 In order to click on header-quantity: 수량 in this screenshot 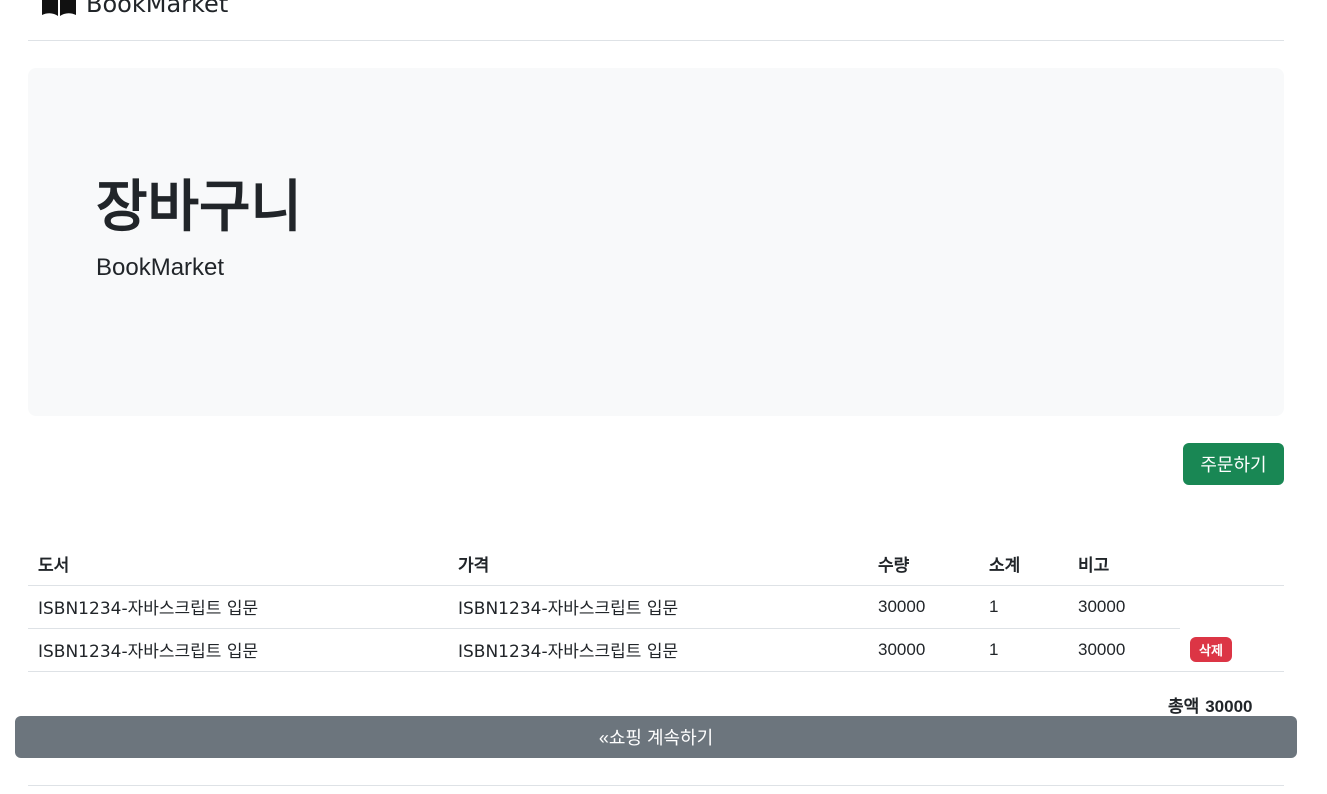, I will do `click(923, 564)`.